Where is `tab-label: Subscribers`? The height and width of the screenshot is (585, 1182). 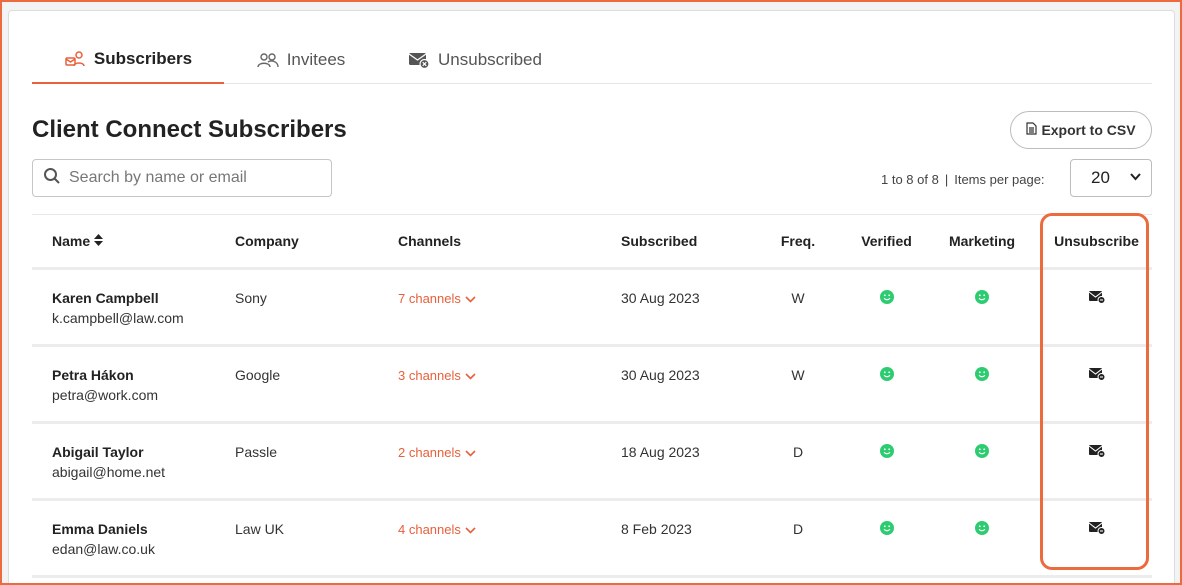
tab-label: Subscribers is located at coordinates (143, 58).